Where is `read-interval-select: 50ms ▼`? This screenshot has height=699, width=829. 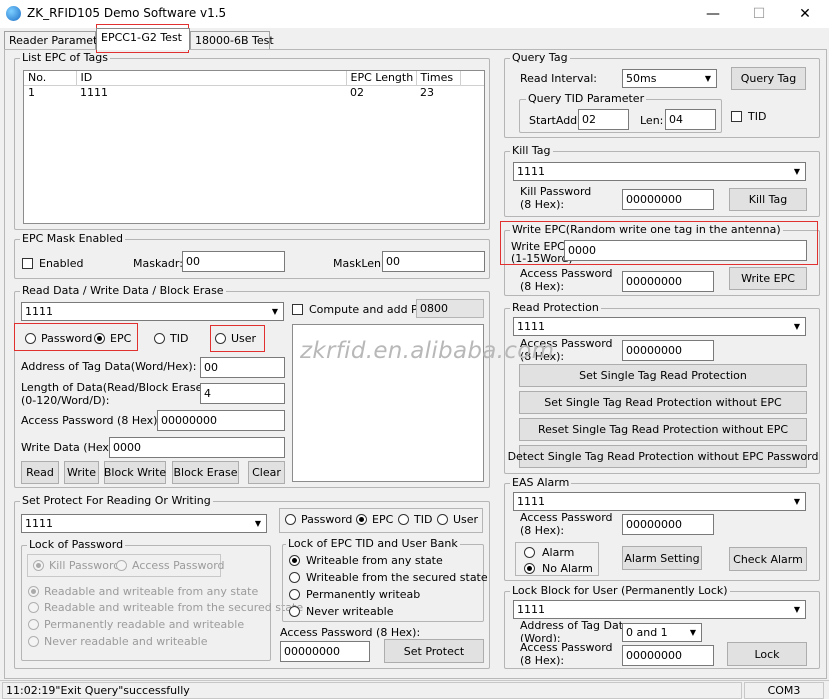
read-interval-select: 50ms ▼ is located at coordinates (669, 78).